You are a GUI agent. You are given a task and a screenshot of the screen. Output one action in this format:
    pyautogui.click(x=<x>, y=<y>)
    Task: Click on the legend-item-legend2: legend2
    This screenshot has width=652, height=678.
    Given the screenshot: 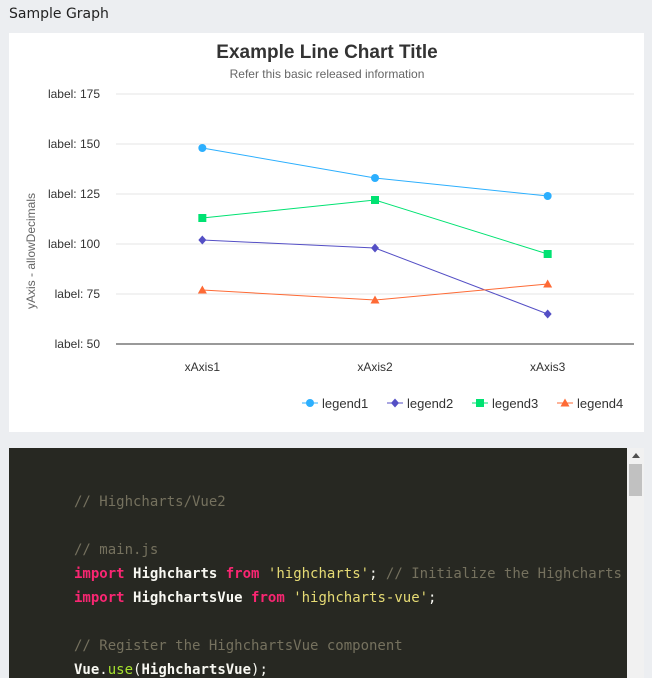 What is the action you would take?
    pyautogui.click(x=420, y=403)
    